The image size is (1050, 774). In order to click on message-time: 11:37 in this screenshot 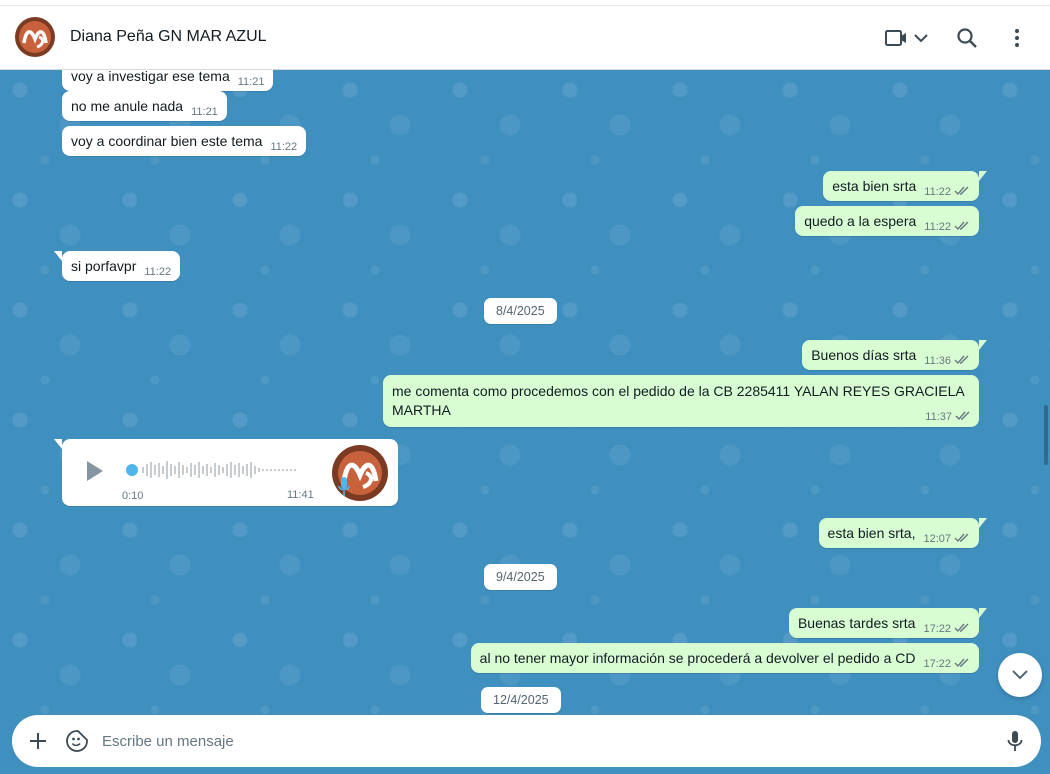, I will do `click(938, 417)`.